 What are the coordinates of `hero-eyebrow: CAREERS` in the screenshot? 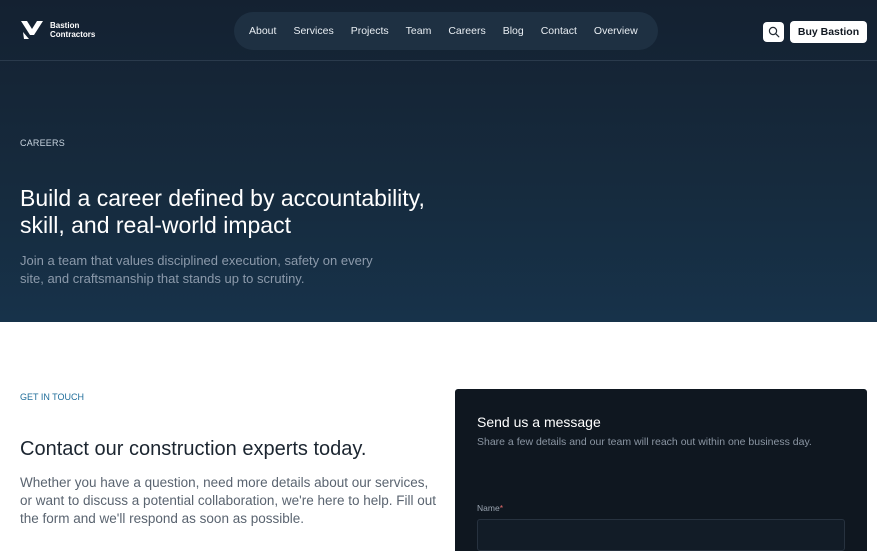 It's located at (42, 143).